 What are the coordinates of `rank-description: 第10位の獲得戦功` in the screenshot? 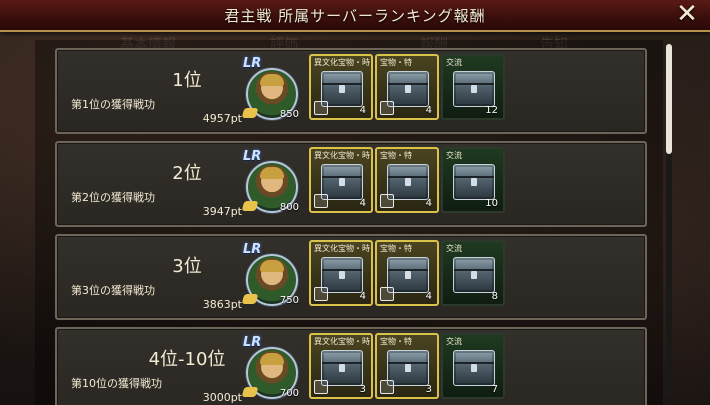 It's located at (116, 383).